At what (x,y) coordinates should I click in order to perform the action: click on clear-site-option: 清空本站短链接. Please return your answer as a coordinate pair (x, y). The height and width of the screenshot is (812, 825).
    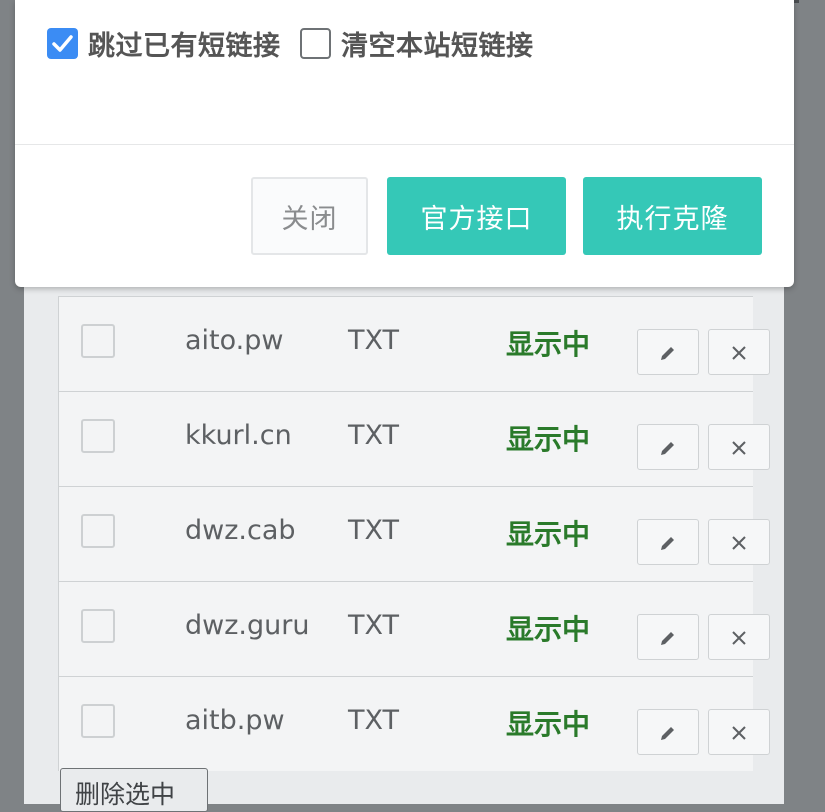
    Looking at the image, I should click on (417, 44).